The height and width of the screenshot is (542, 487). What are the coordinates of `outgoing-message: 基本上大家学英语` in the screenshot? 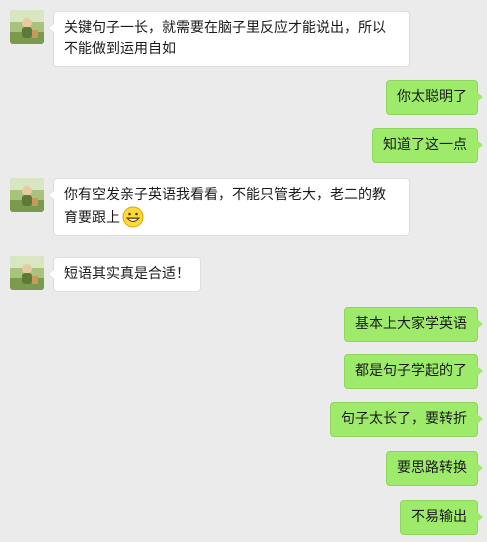 It's located at (413, 324).